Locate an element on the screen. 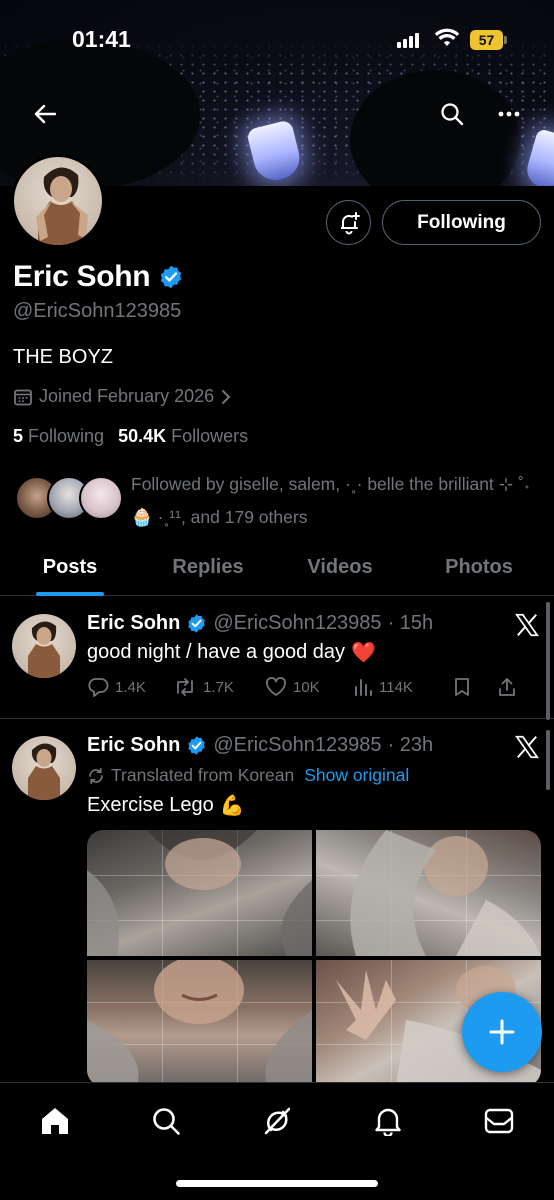  repost-count: 1.7K is located at coordinates (218, 687).